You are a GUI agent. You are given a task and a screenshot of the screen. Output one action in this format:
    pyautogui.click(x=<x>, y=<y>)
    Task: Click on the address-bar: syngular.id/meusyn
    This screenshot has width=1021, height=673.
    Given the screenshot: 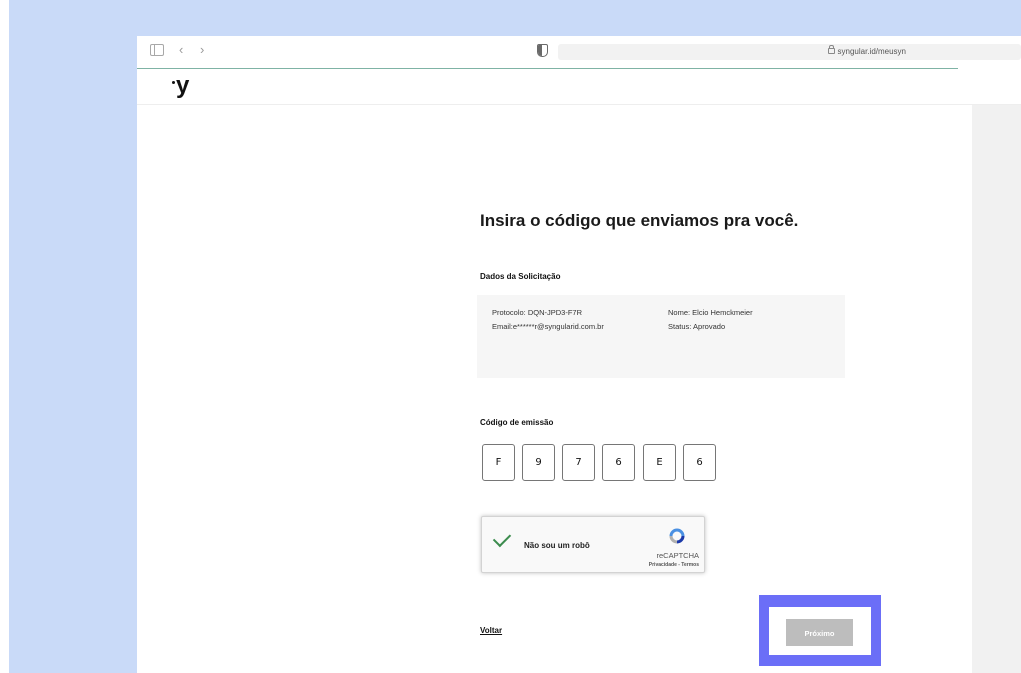 What is the action you would take?
    pyautogui.click(x=789, y=52)
    